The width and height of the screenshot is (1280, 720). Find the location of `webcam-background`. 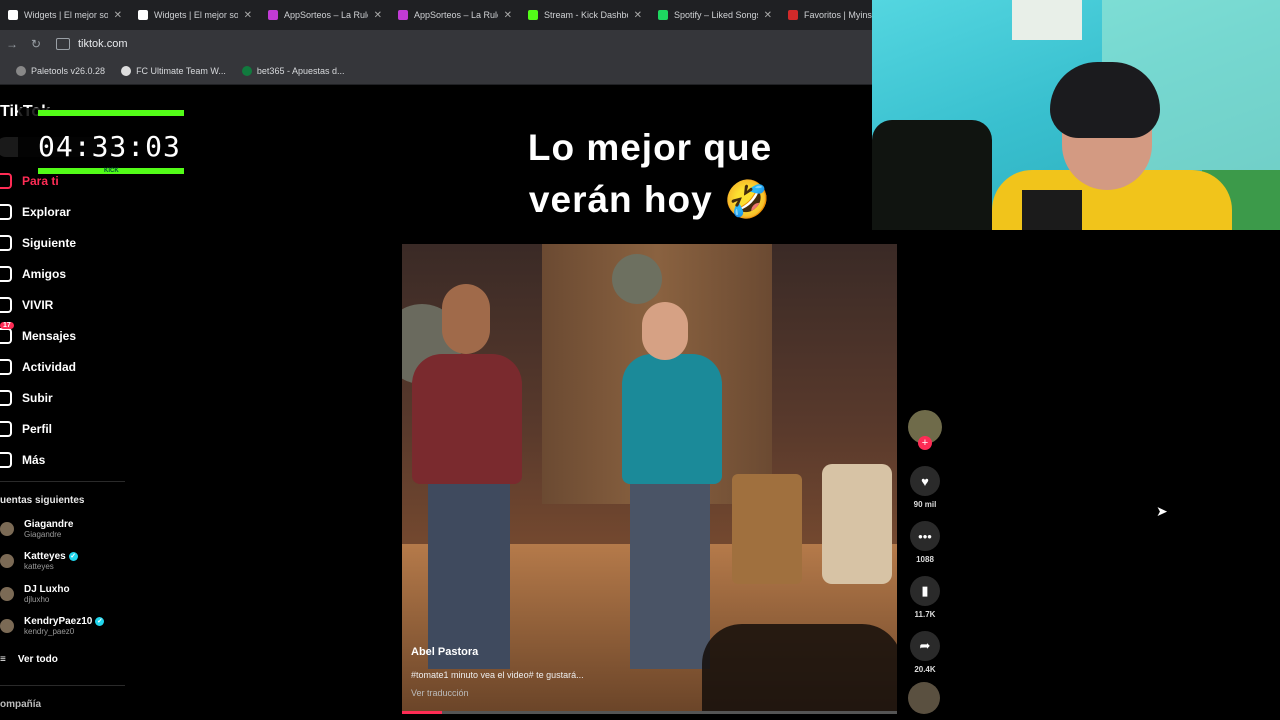

webcam-background is located at coordinates (1047, 20).